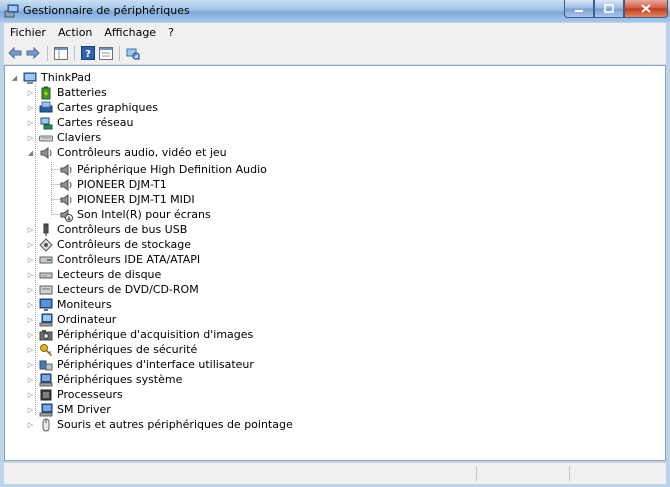 The height and width of the screenshot is (487, 670). I want to click on menu-help: ?, so click(171, 32).